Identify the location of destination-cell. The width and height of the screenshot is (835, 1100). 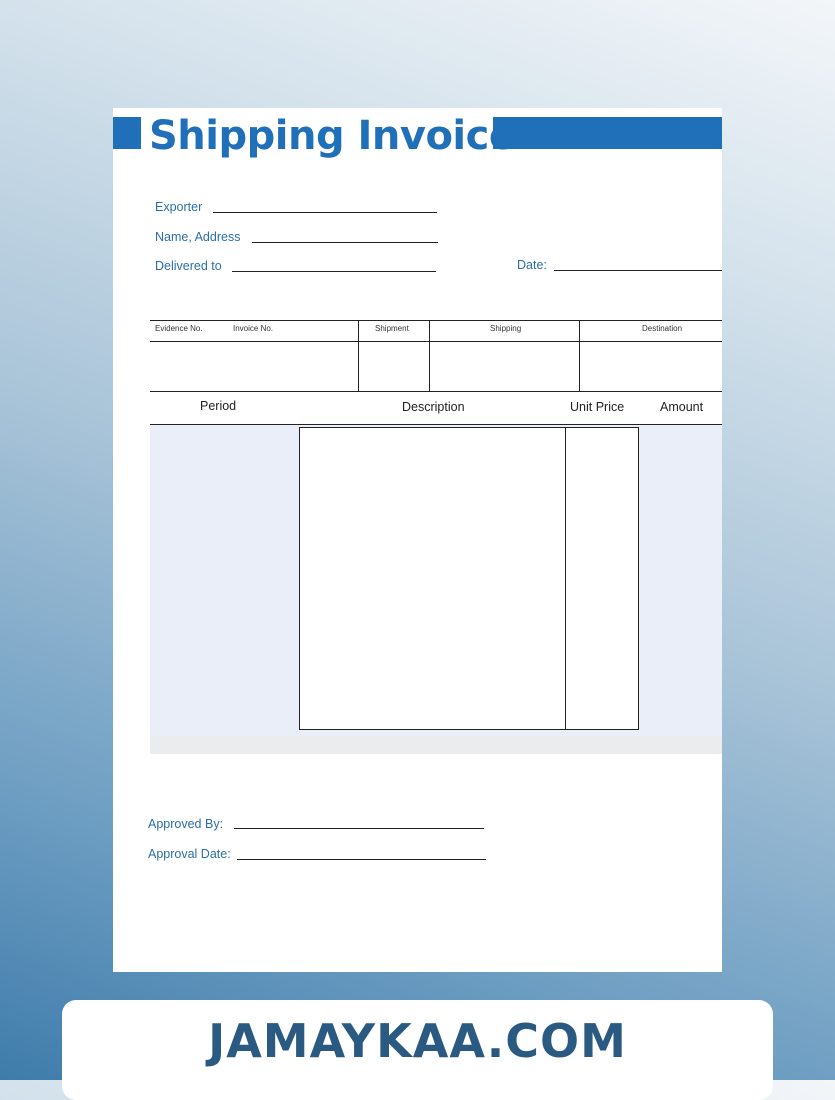
(651, 366).